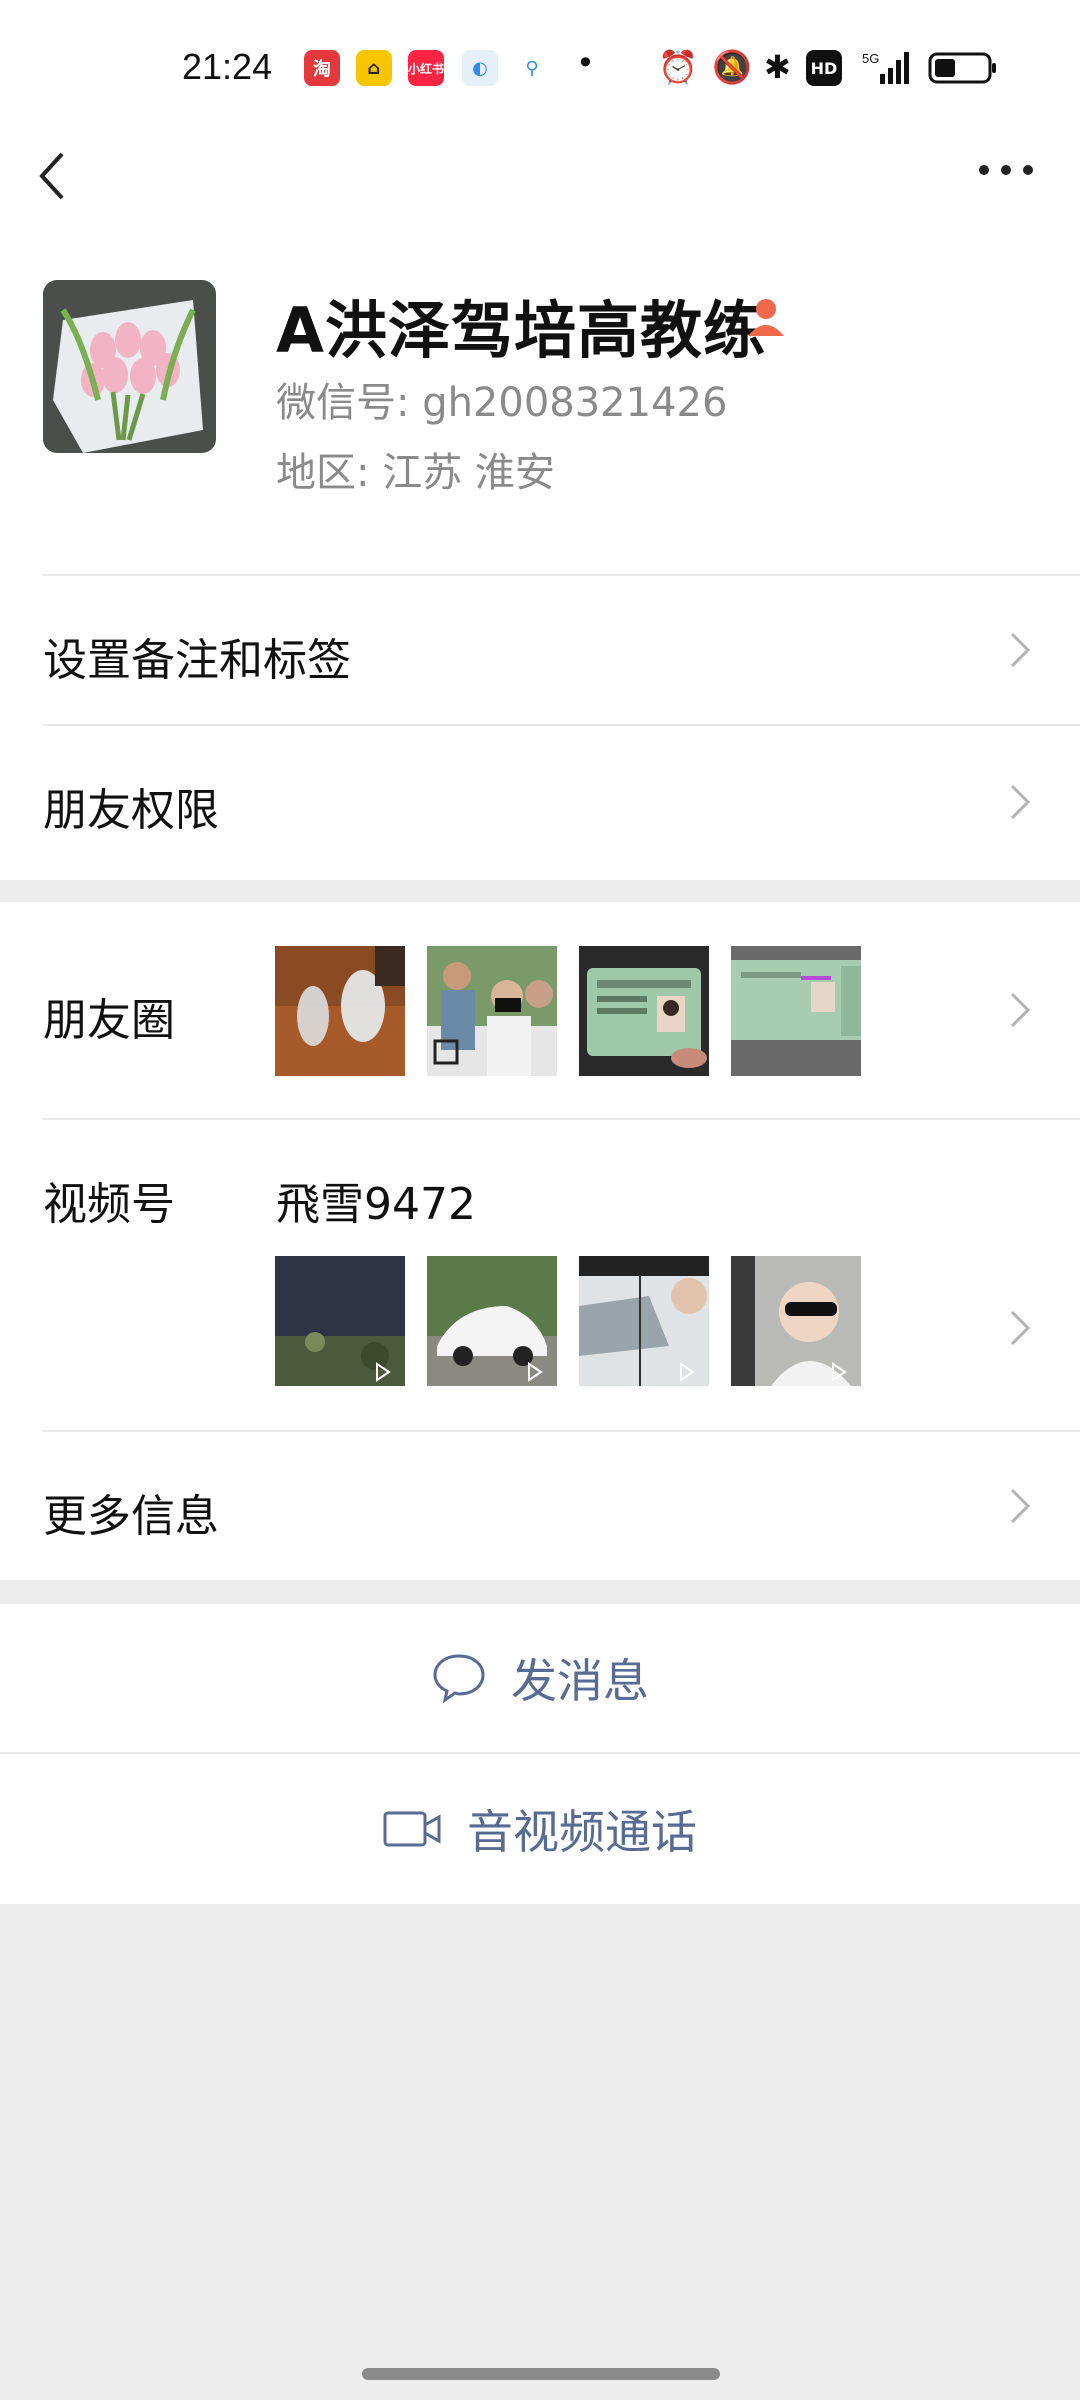 This screenshot has height=2400, width=1080. I want to click on moments-row: 朋友圈, so click(540, 1010).